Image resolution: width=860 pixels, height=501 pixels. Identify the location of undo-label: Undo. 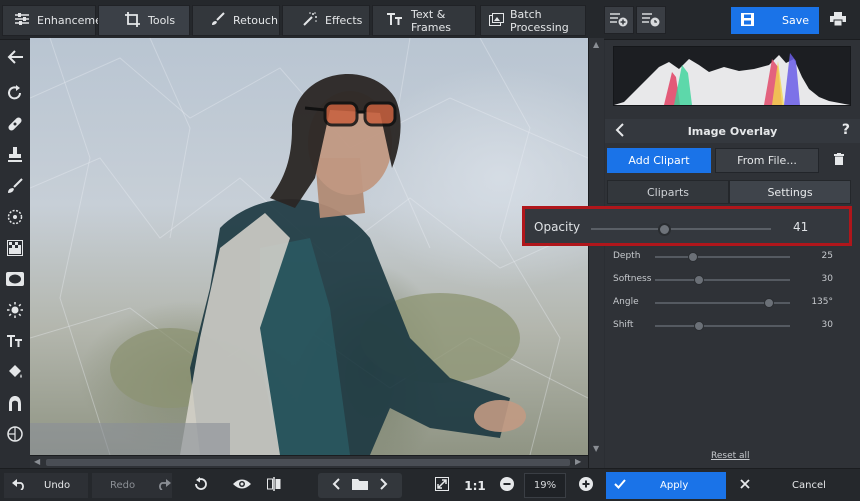
(57, 485).